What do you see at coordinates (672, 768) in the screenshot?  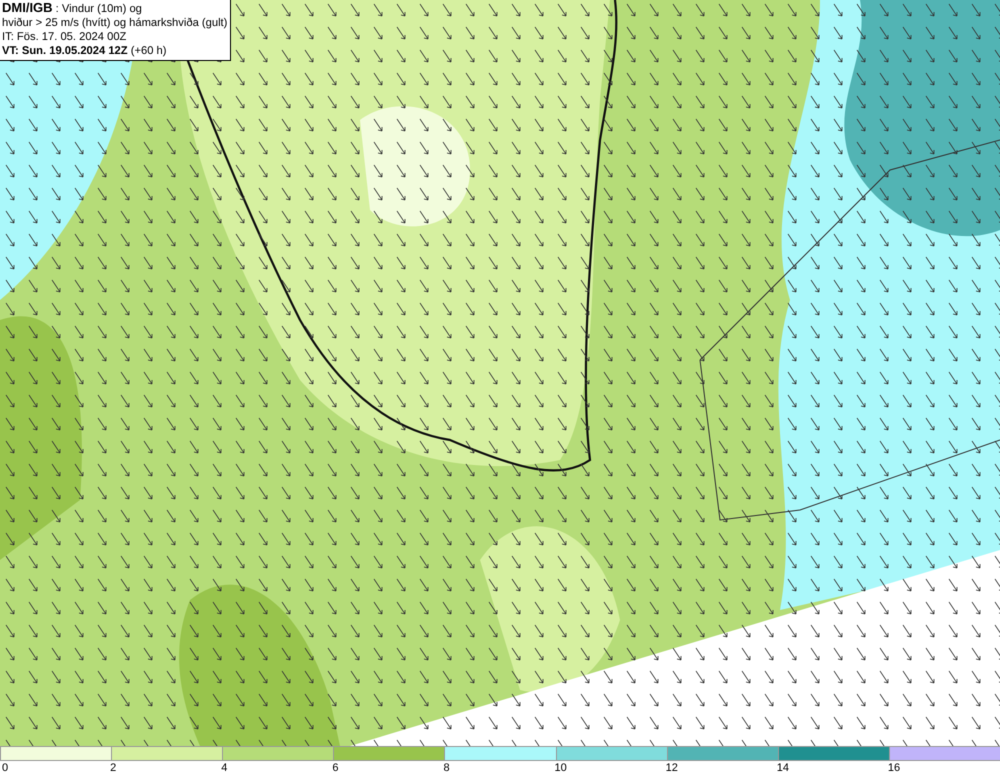 I see `legend-label: 12` at bounding box center [672, 768].